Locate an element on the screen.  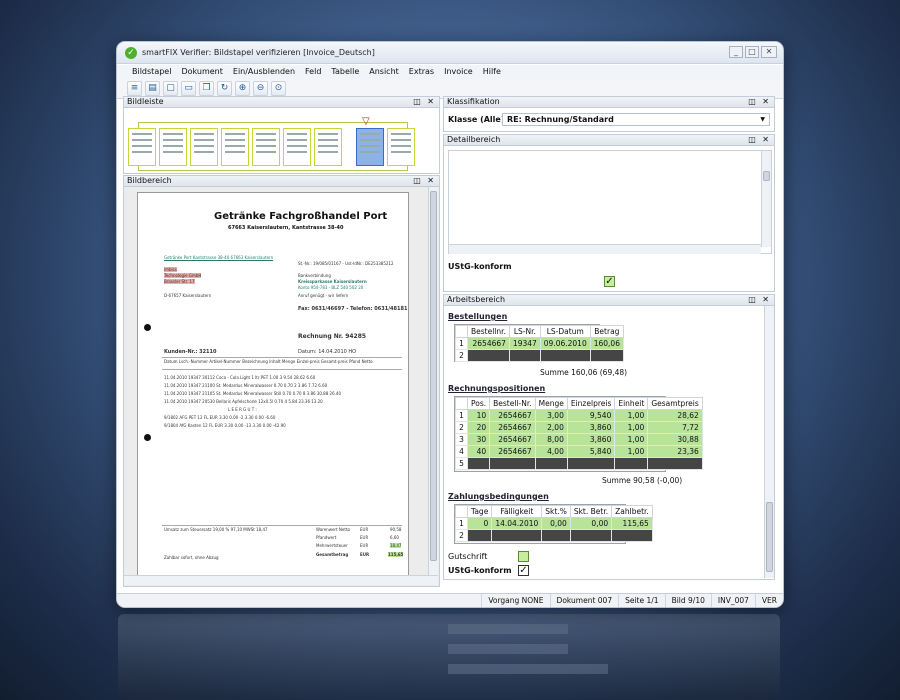
menu-hilfe: Hilfe is located at coordinates (492, 72).